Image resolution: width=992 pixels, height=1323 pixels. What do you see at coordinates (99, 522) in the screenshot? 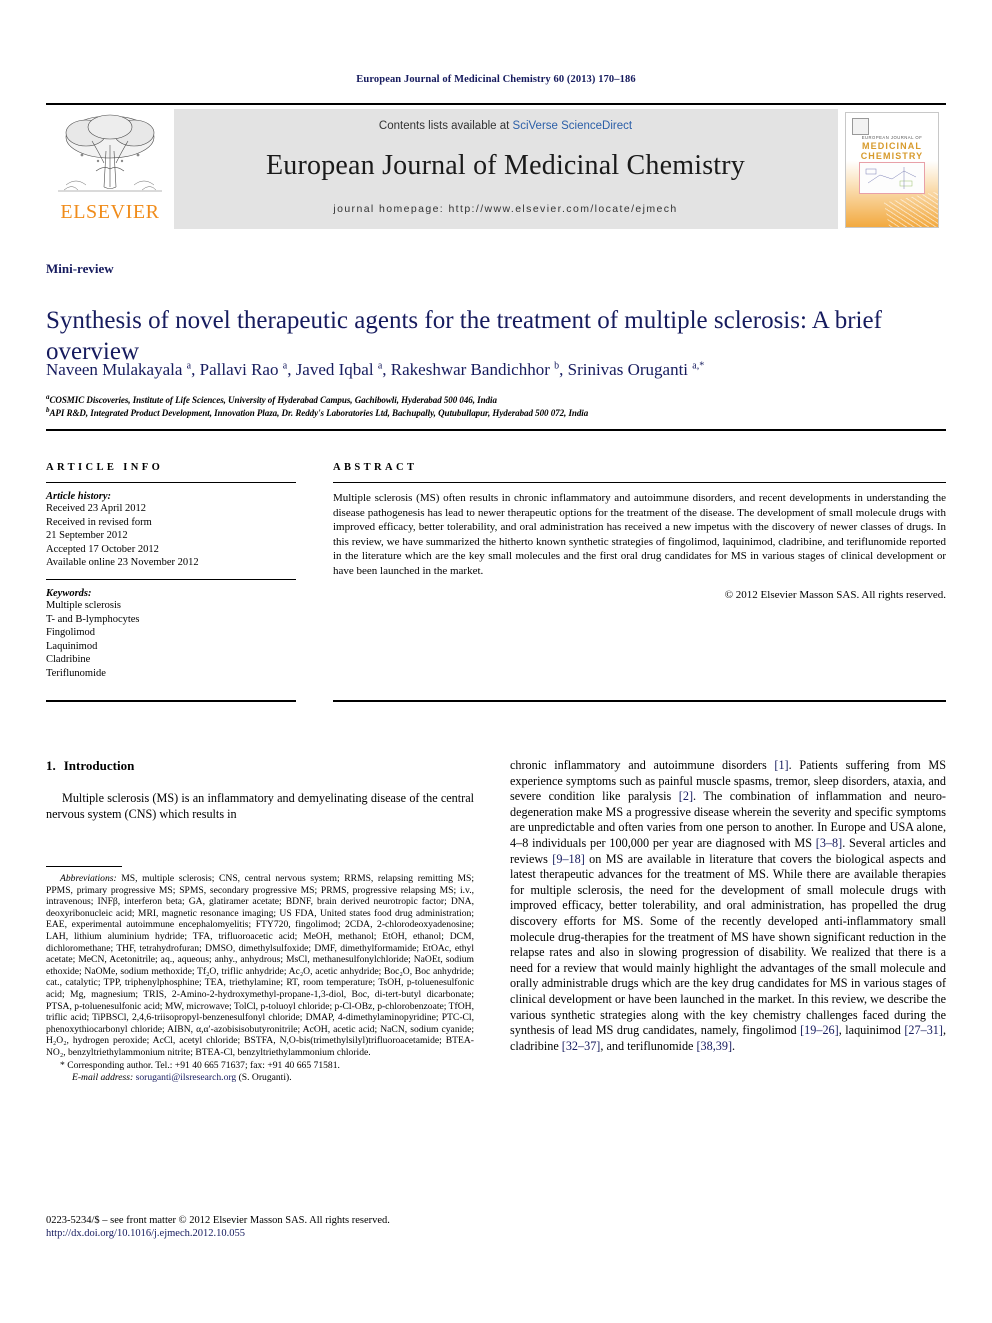
I see `history-item: Received in revised form` at bounding box center [99, 522].